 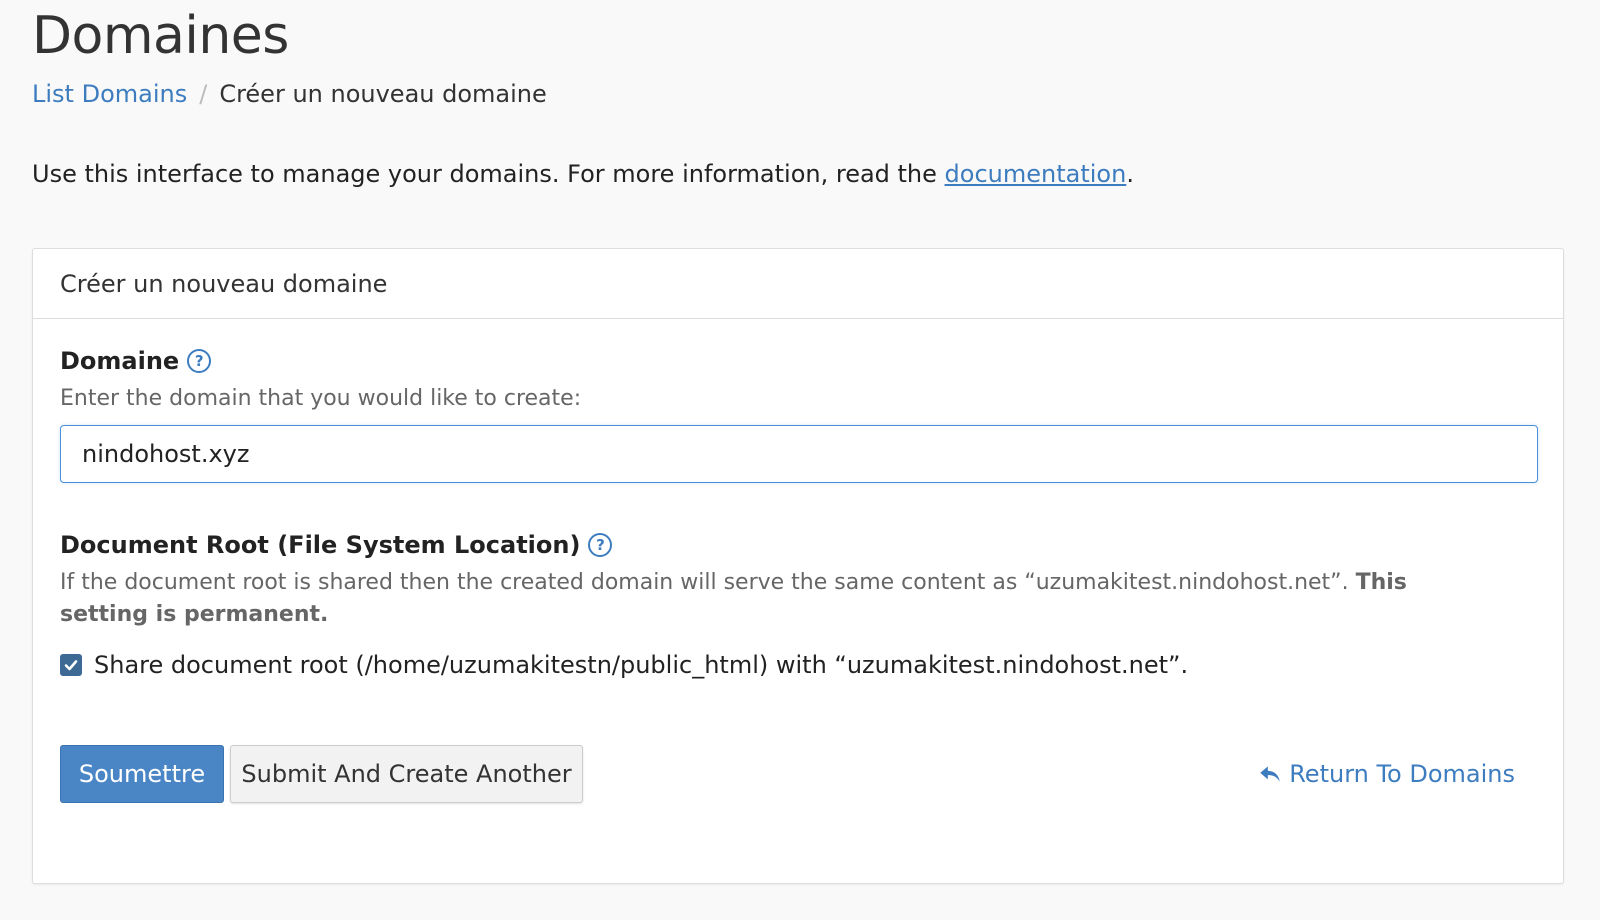 I want to click on breadcrumb: List Domains / Créer un nouveau domaine, so click(x=289, y=94).